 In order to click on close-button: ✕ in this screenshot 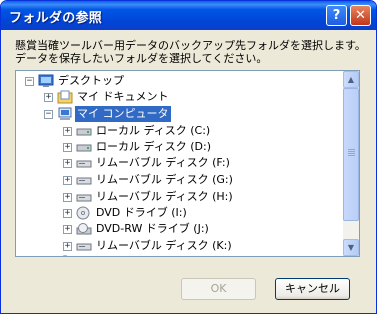, I will do `click(360, 15)`.